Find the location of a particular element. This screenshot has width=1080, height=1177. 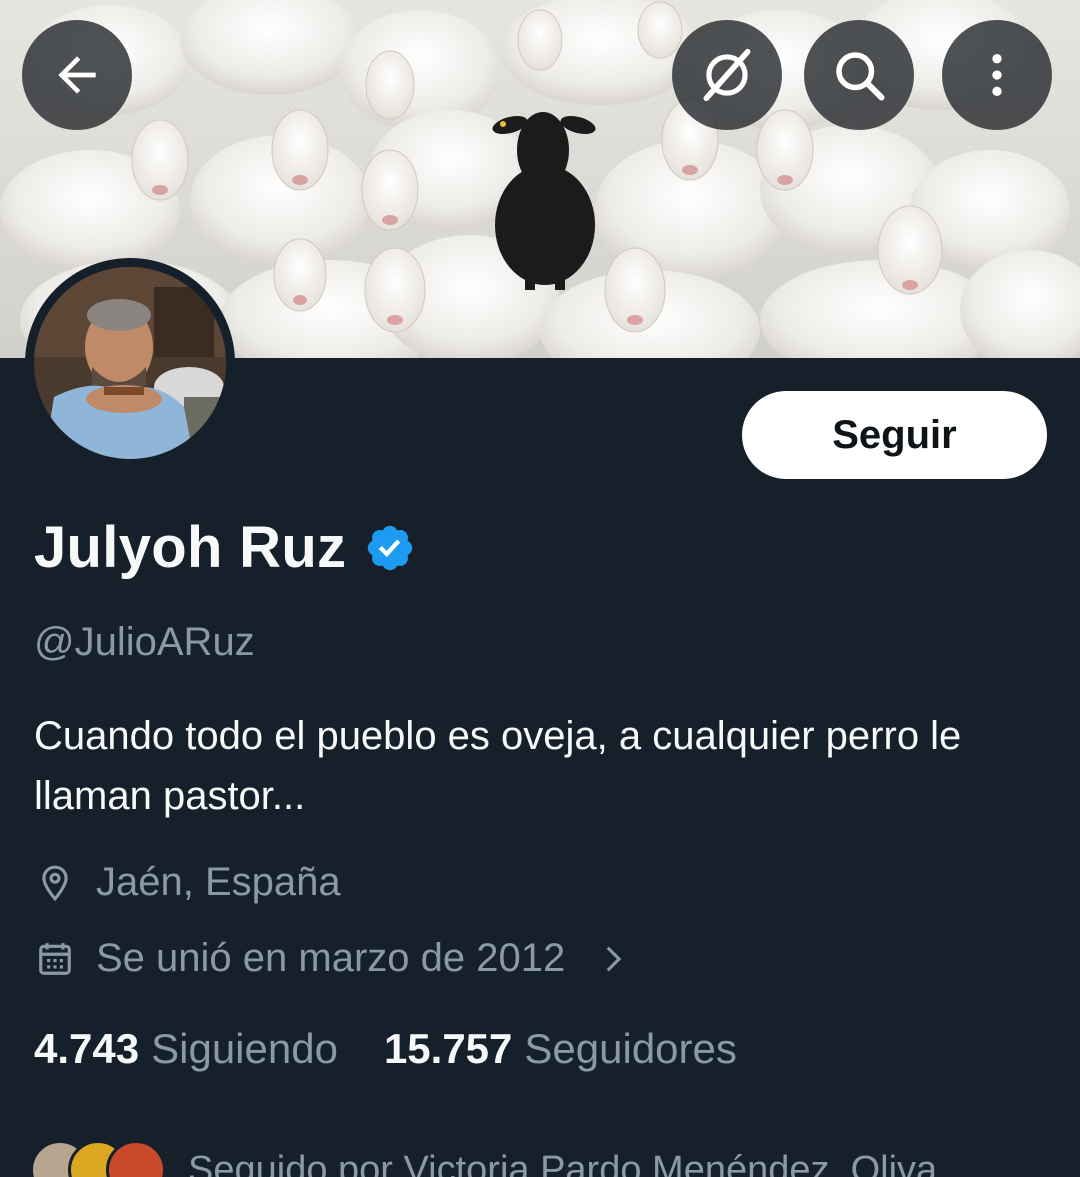

back-button is located at coordinates (77, 75).